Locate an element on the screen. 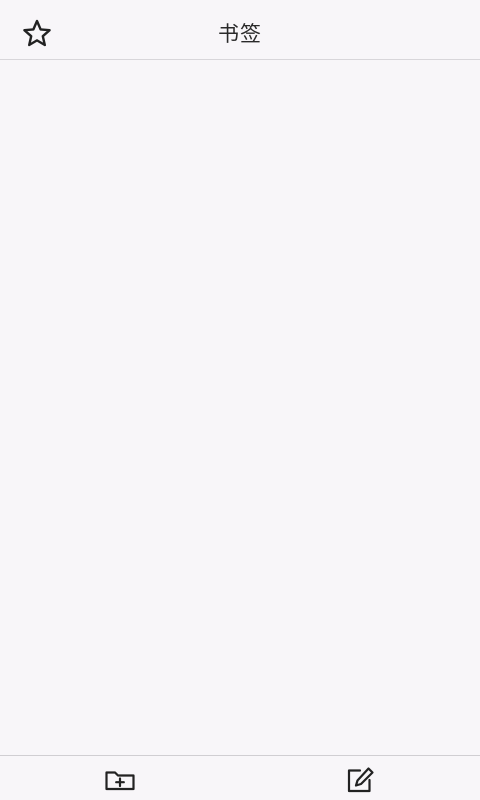  bottom-toolbar is located at coordinates (240, 777).